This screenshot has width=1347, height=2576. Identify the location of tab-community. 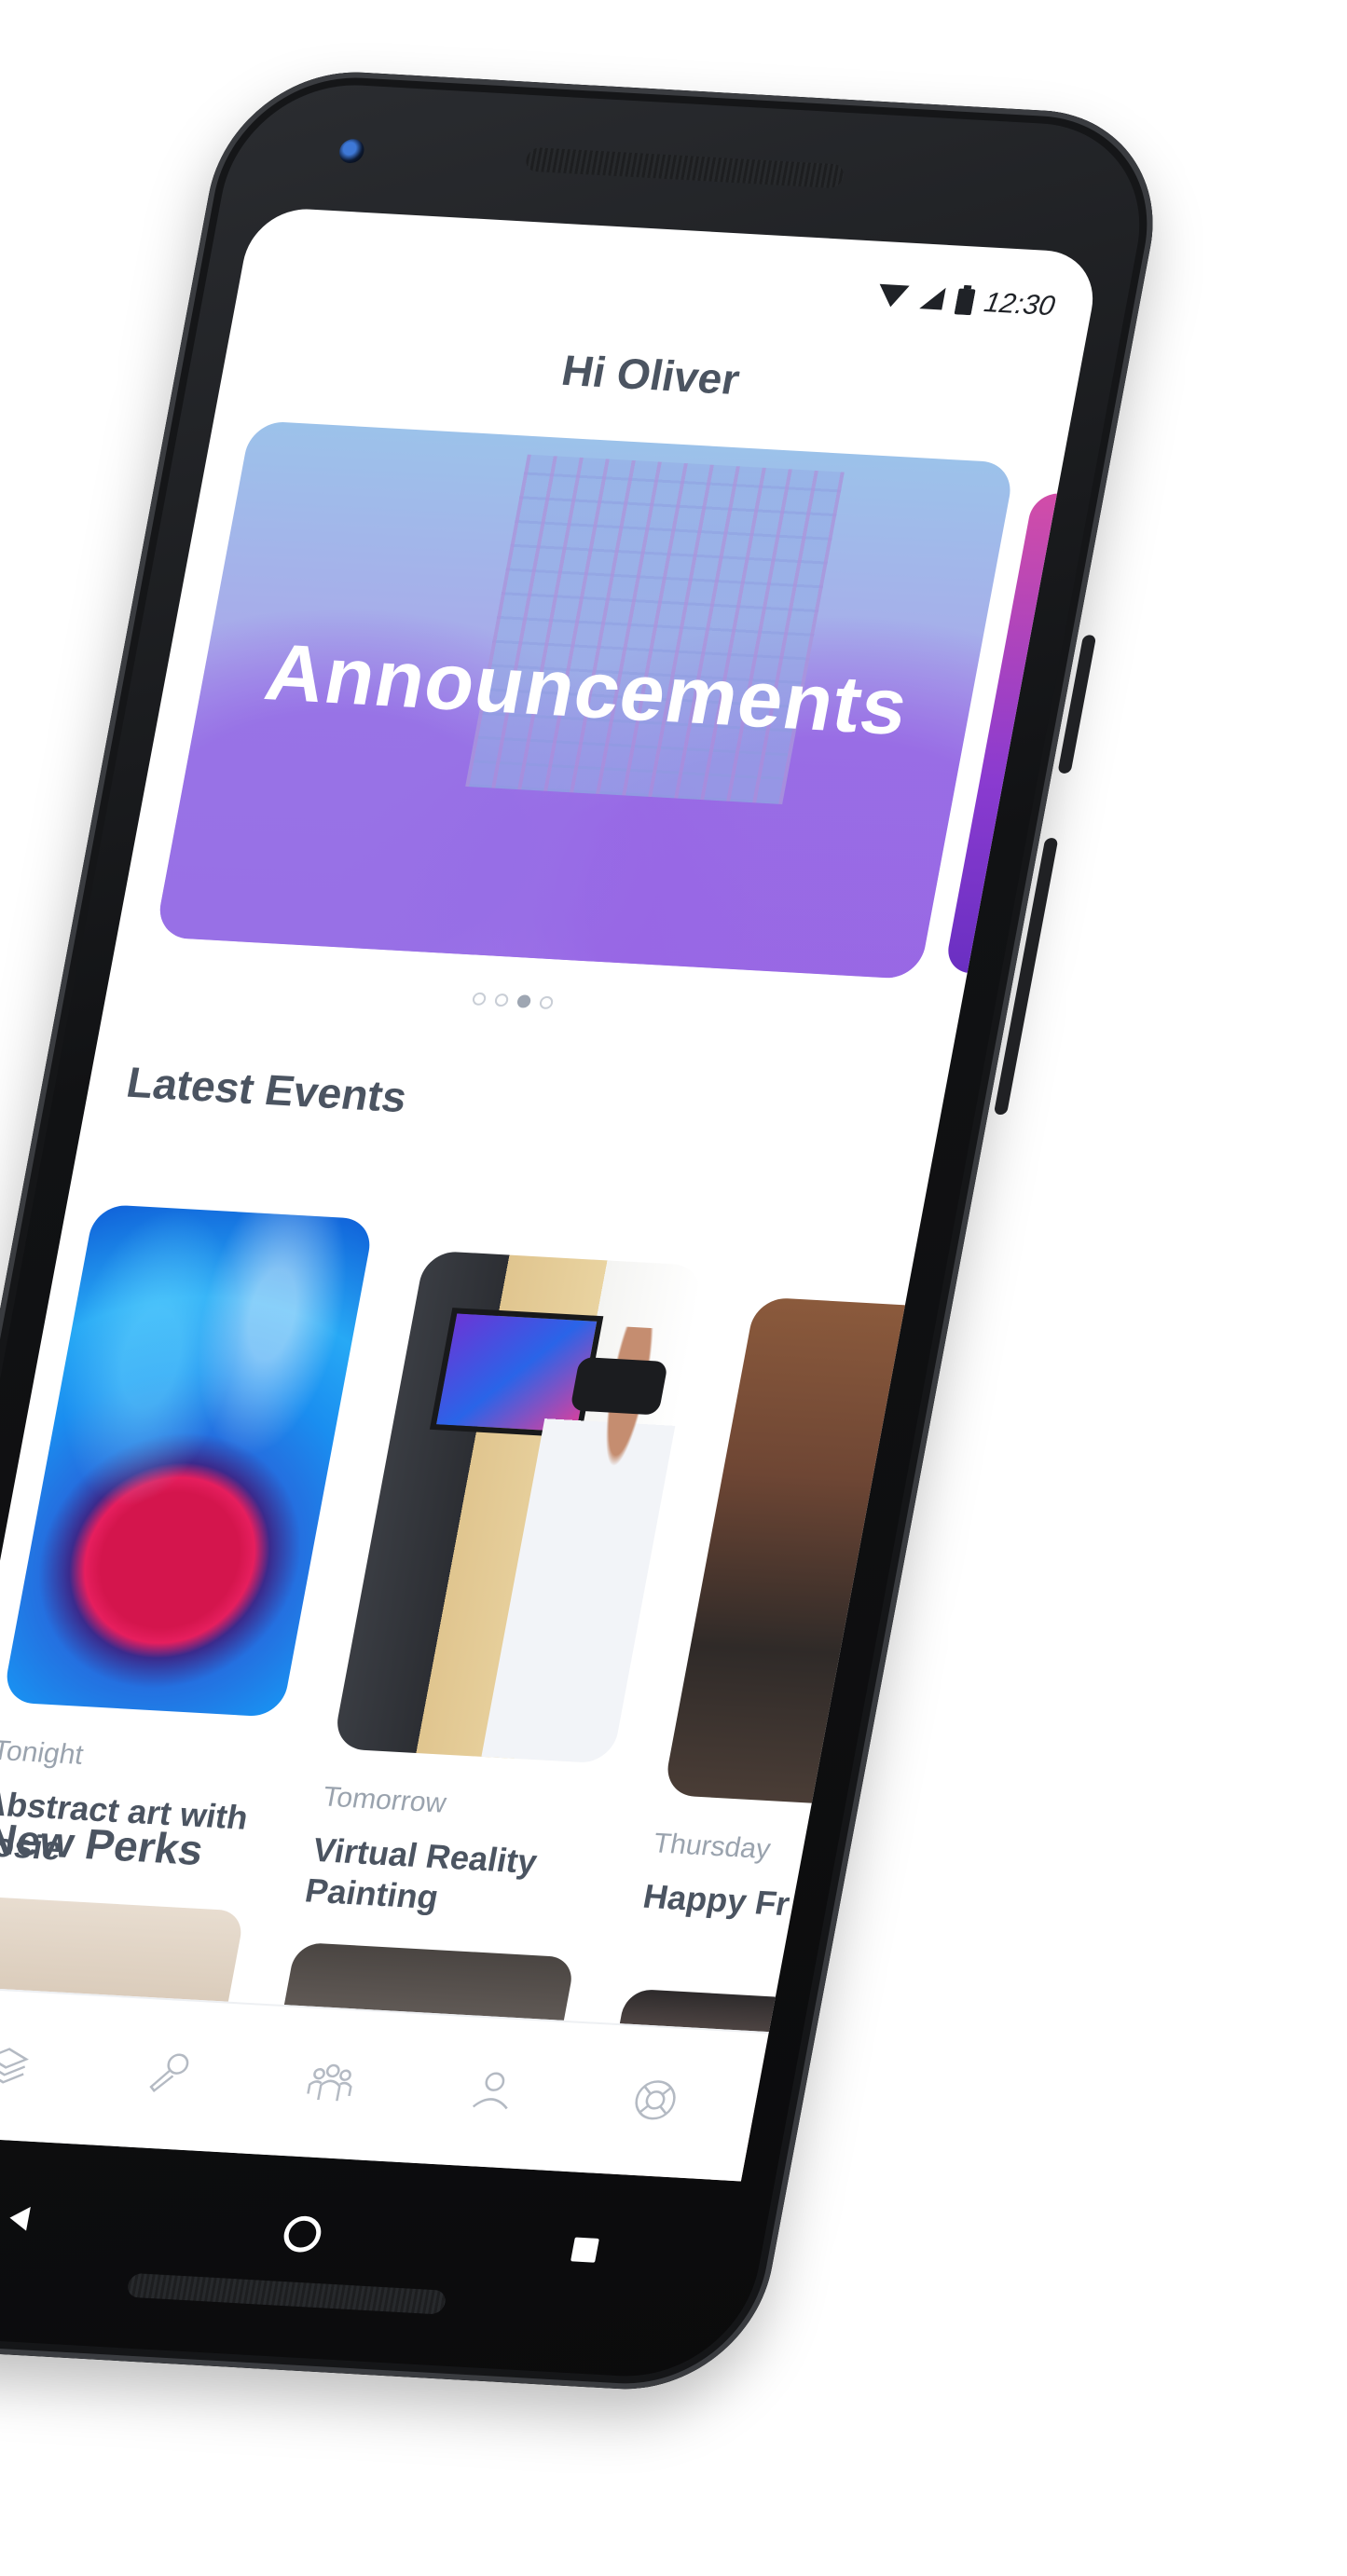
(330, 2084).